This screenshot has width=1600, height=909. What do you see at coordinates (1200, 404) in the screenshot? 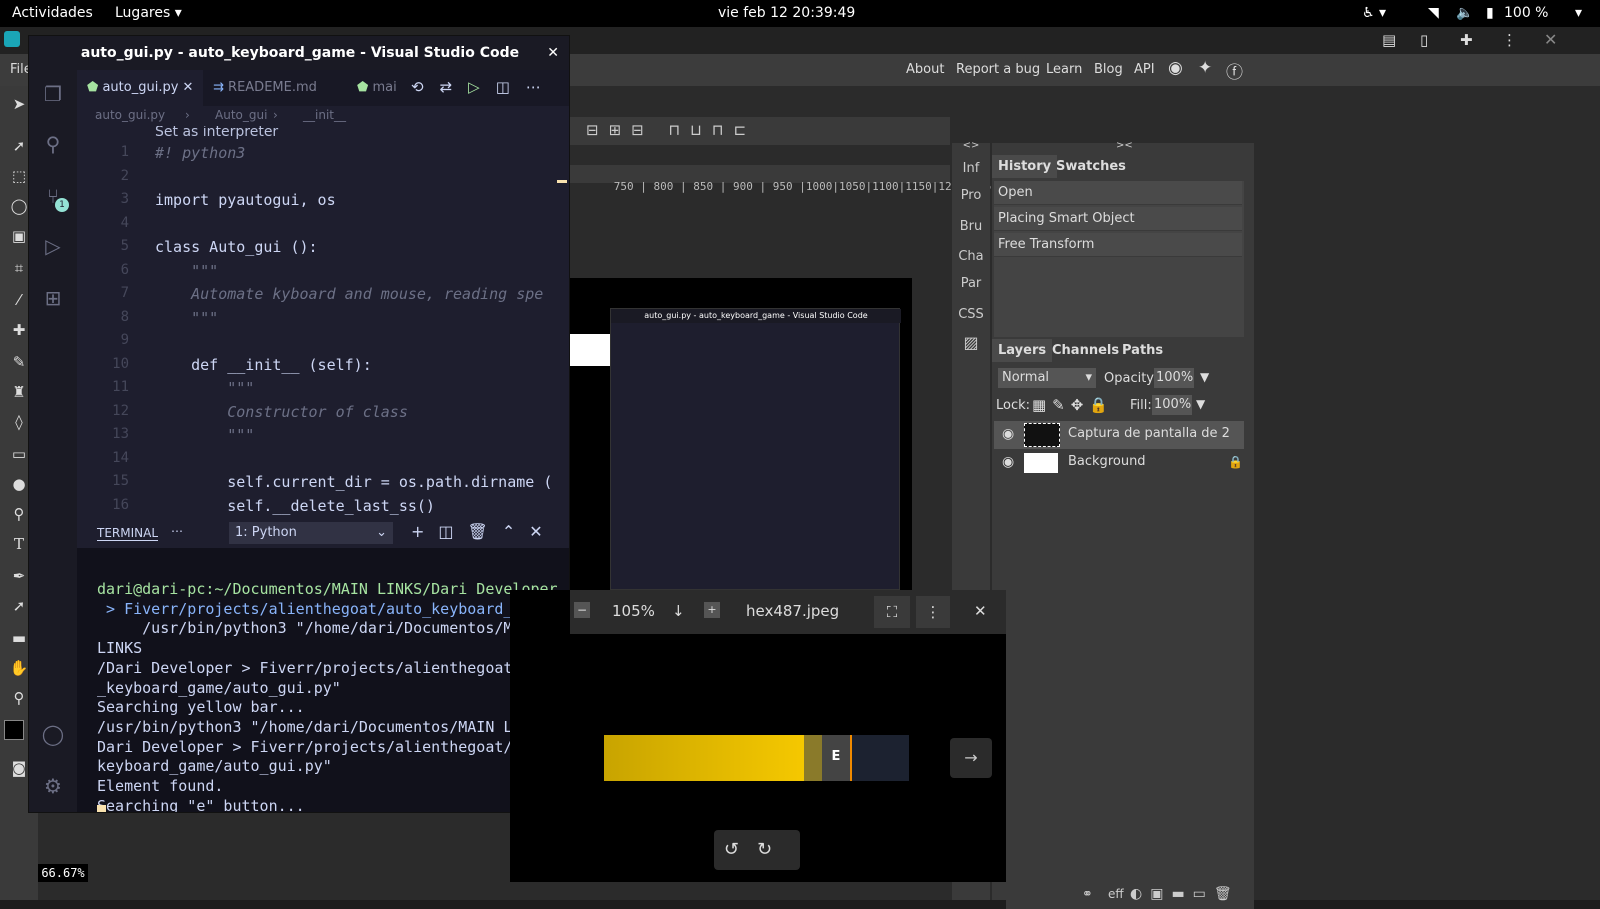
I see `fill-dropdown-icon: ▼` at bounding box center [1200, 404].